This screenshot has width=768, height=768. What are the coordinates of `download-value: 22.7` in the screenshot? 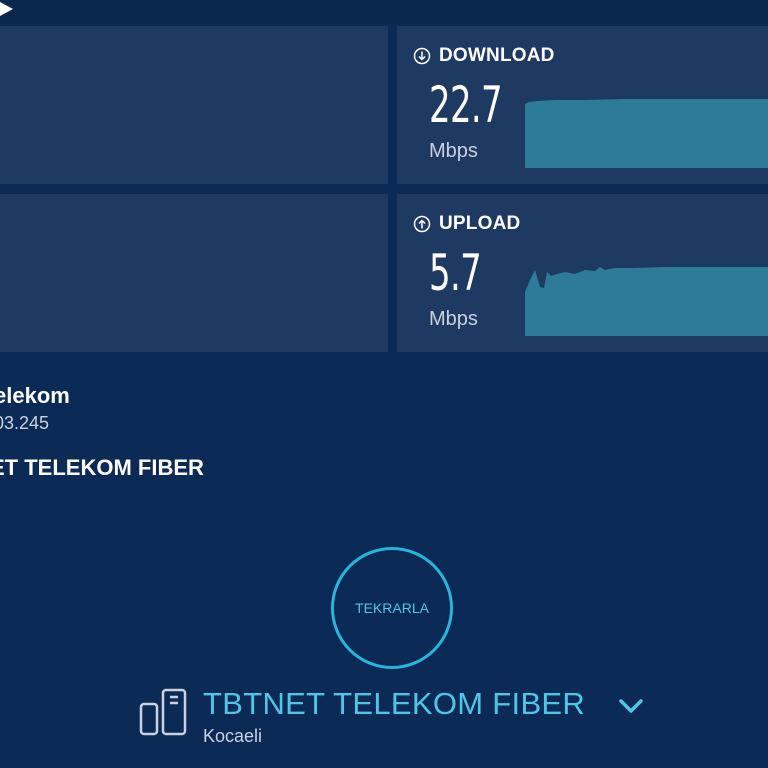 It's located at (466, 105).